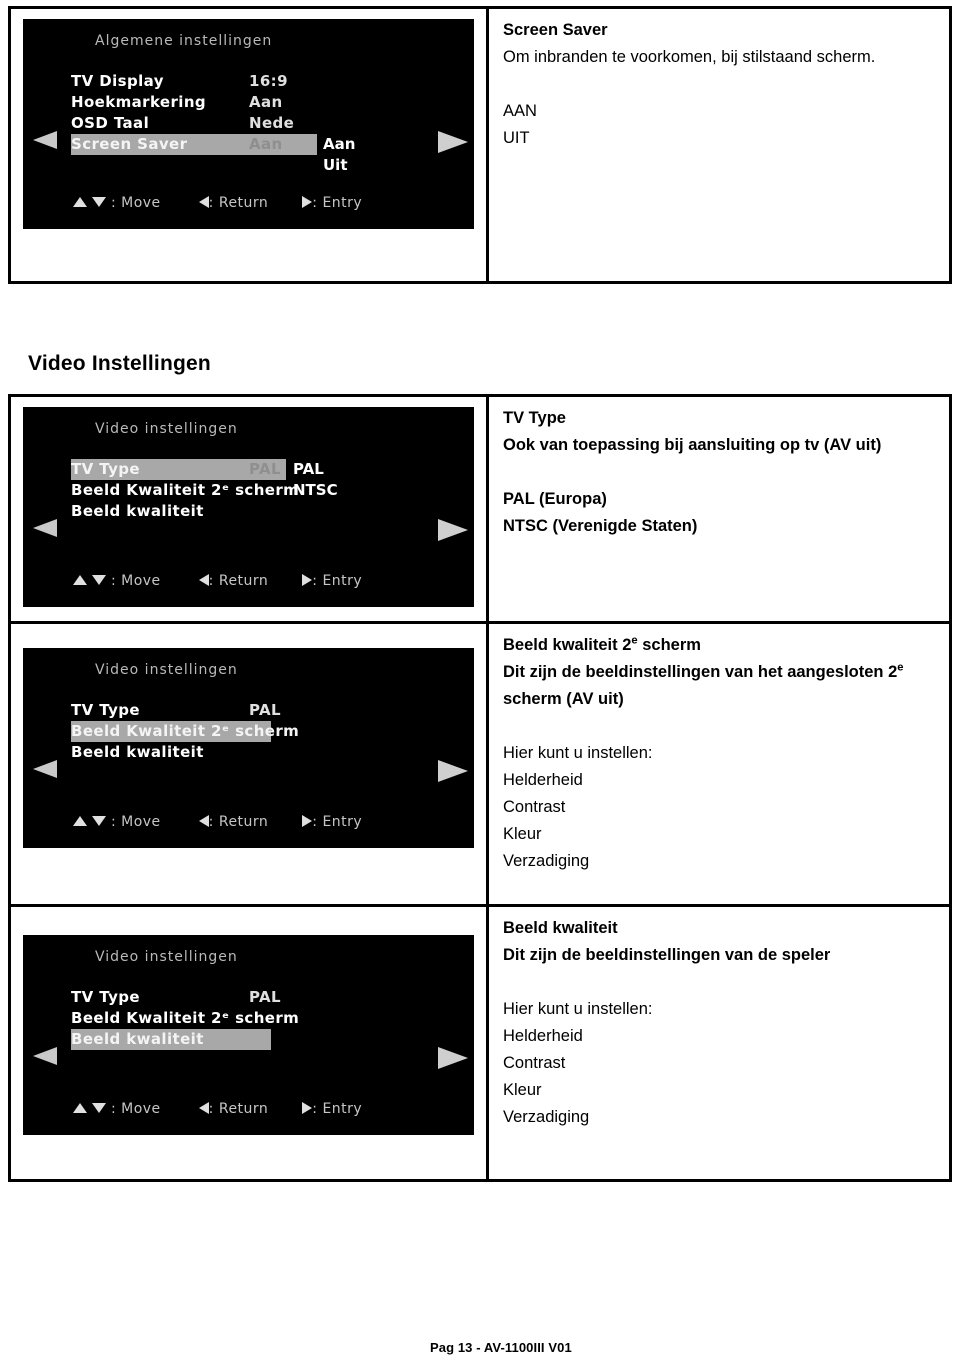  What do you see at coordinates (669, 645) in the screenshot?
I see `desc-title-part2: scherm` at bounding box center [669, 645].